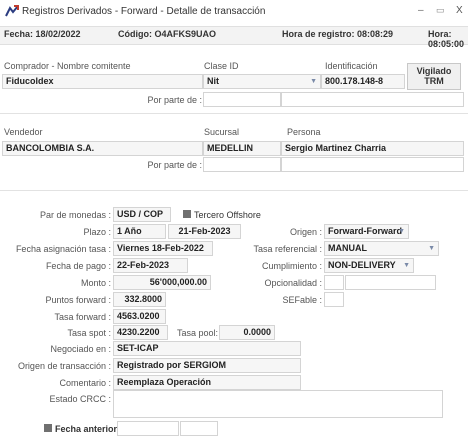 The width and height of the screenshot is (468, 436). I want to click on close-button: X, so click(459, 10).